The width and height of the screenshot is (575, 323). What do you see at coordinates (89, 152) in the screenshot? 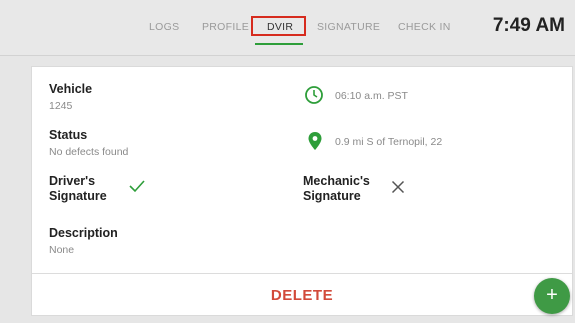
I see `status-value: No defects found` at bounding box center [89, 152].